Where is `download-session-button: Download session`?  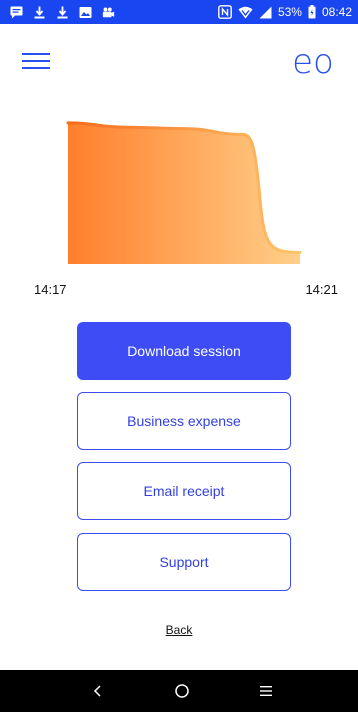 download-session-button: Download session is located at coordinates (184, 351).